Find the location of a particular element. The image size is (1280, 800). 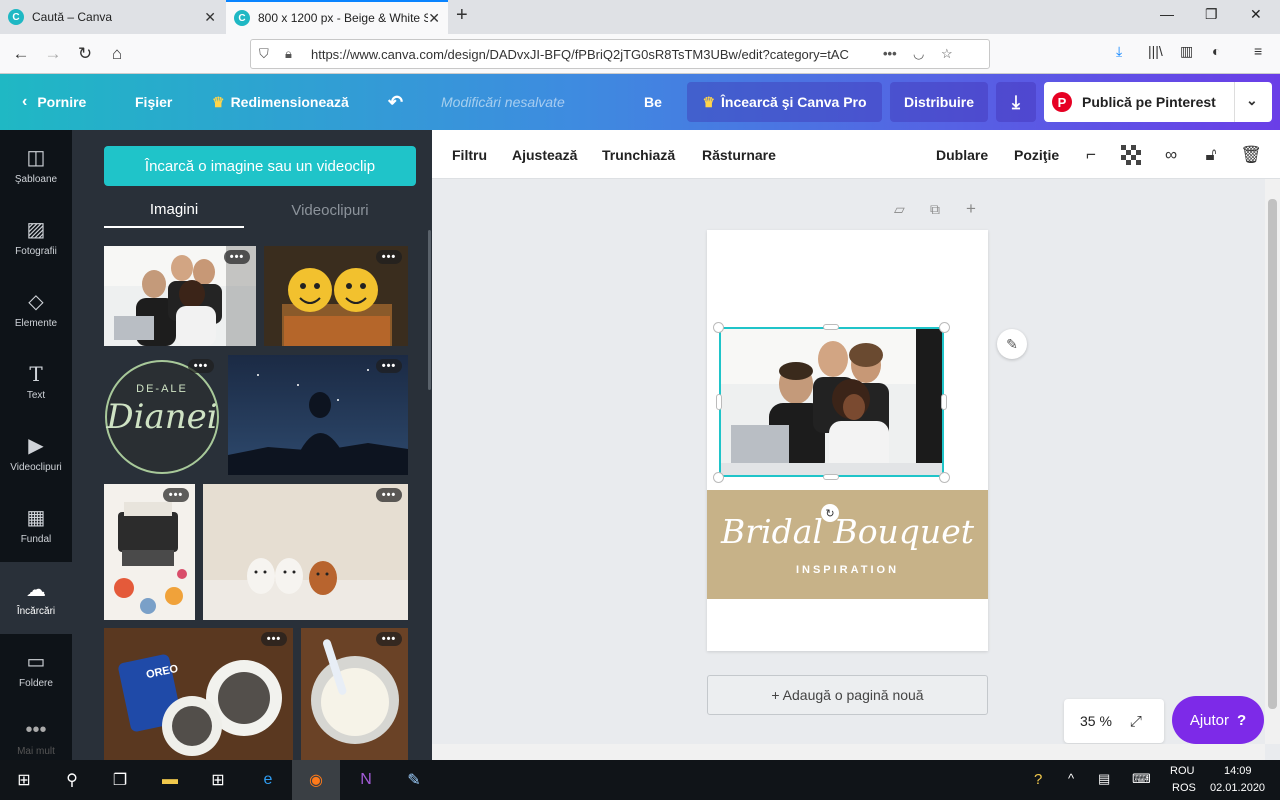

task-view-icon: ❐ is located at coordinates (120, 780).